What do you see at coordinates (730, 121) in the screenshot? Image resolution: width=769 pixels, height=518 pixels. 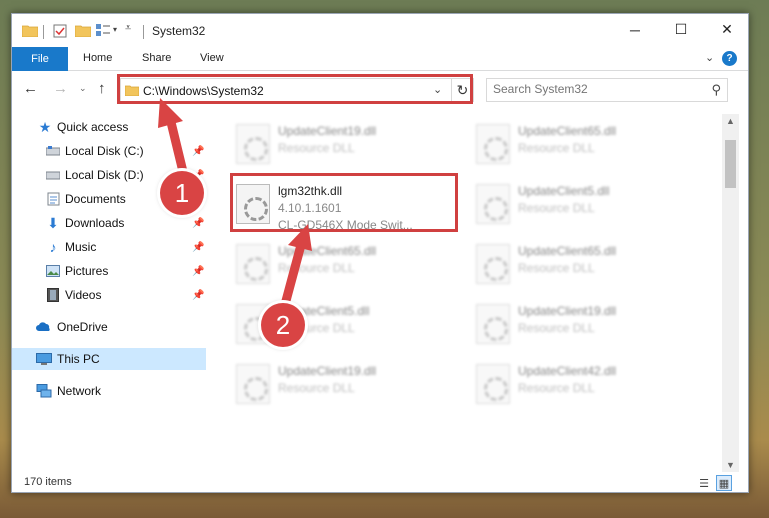 I see `scroll-up-icon: ▲` at bounding box center [730, 121].